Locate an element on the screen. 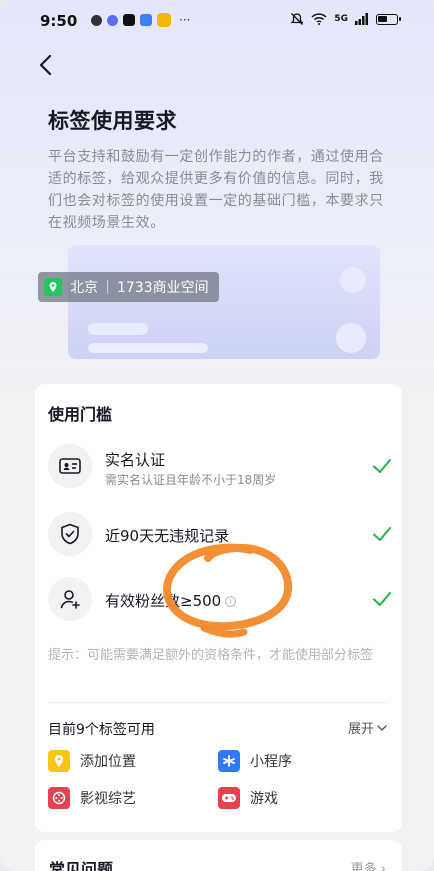 This screenshot has height=871, width=434. id-card-icon is located at coordinates (70, 466).